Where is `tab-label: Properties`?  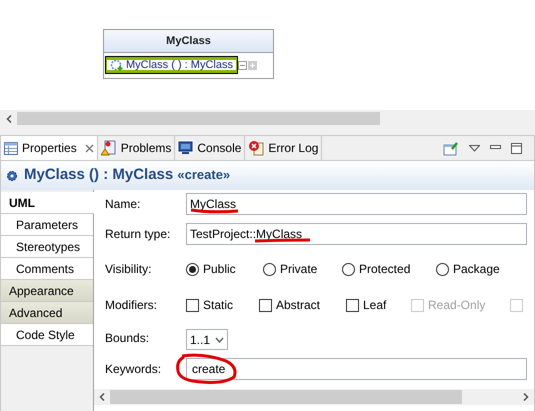 tab-label: Properties is located at coordinates (49, 148).